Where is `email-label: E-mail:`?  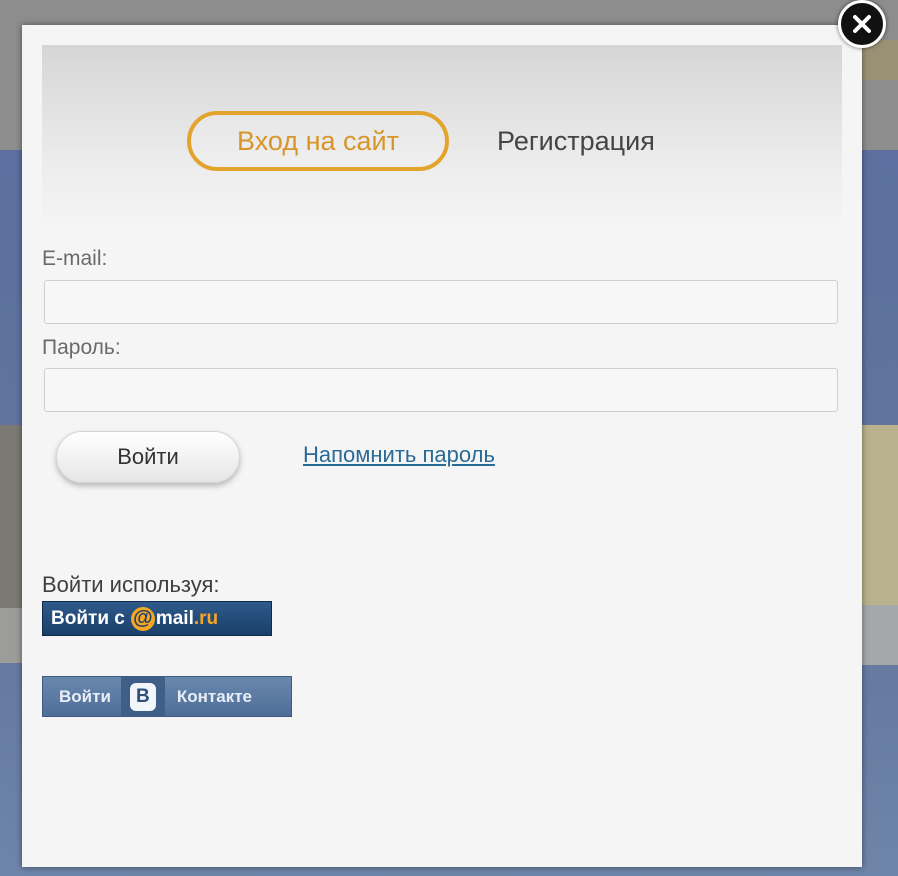
email-label: E-mail: is located at coordinates (75, 258).